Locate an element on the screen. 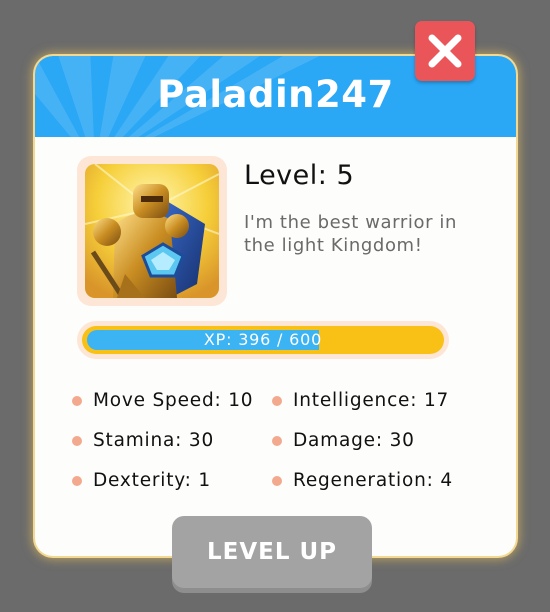 This screenshot has width=550, height=612. stat-label: Intelligence: 17 is located at coordinates (371, 400).